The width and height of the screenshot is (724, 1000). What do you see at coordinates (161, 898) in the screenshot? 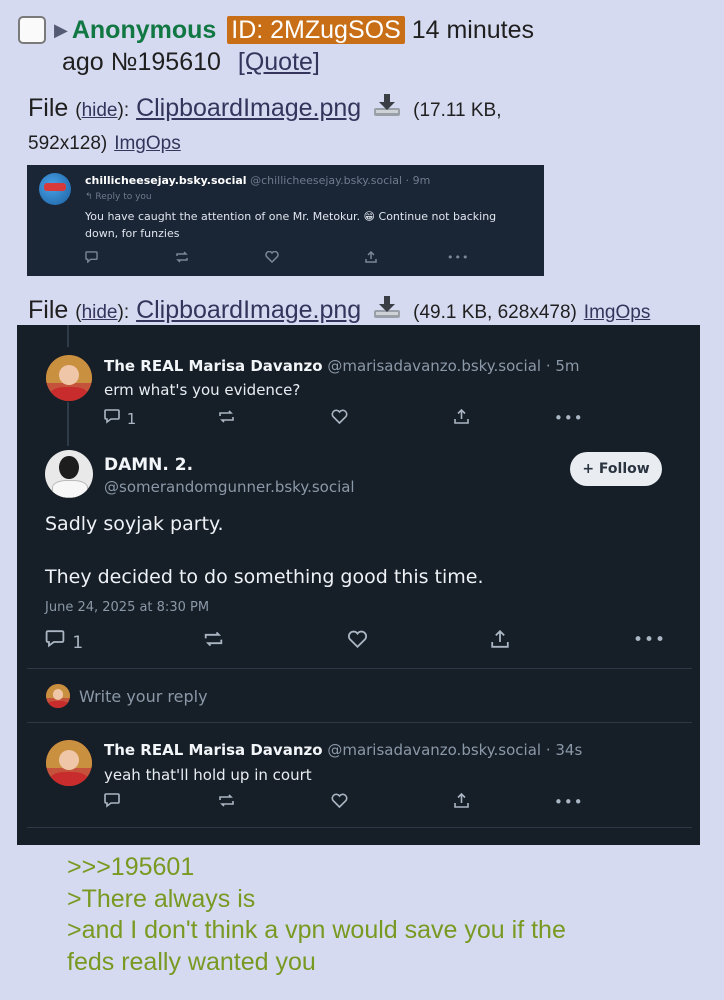
I see `greentext-line: >There always is` at bounding box center [161, 898].